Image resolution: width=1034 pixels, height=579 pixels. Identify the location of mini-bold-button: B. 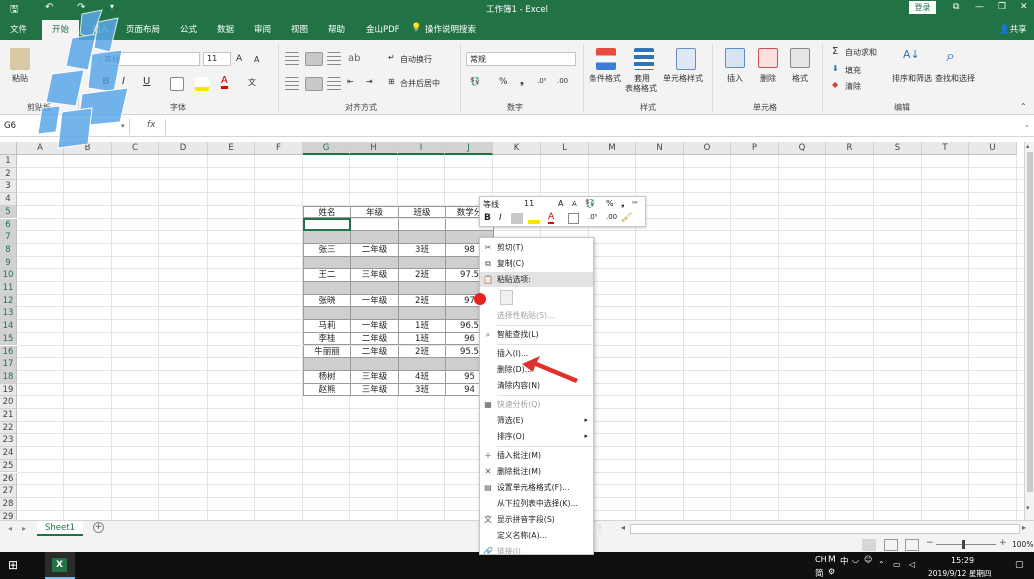
(487, 218).